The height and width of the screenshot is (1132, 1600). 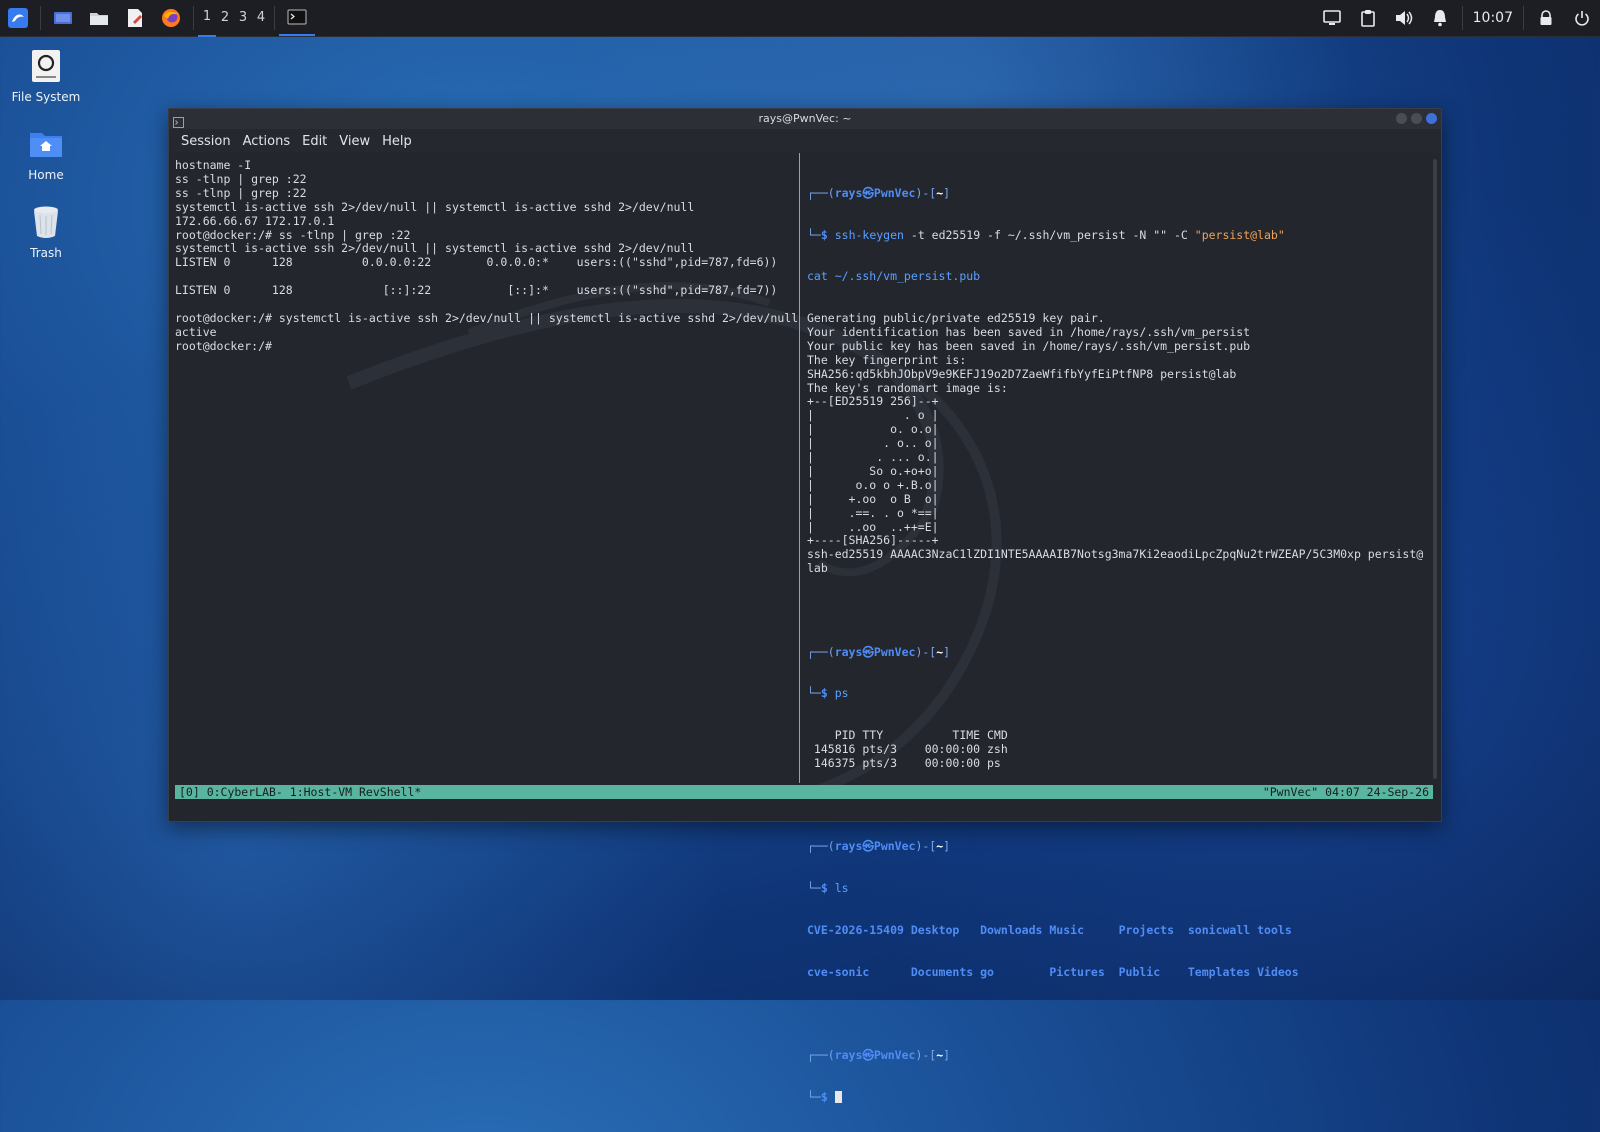 I want to click on power-icon, so click(x=1582, y=18).